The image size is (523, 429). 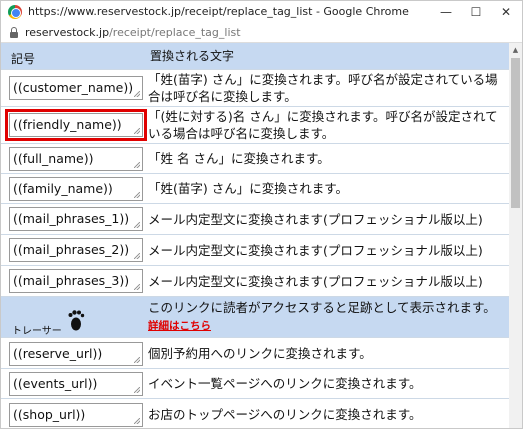 I want to click on row-desc: 「姓(苗字) さん」に変換されます。, so click(x=248, y=188).